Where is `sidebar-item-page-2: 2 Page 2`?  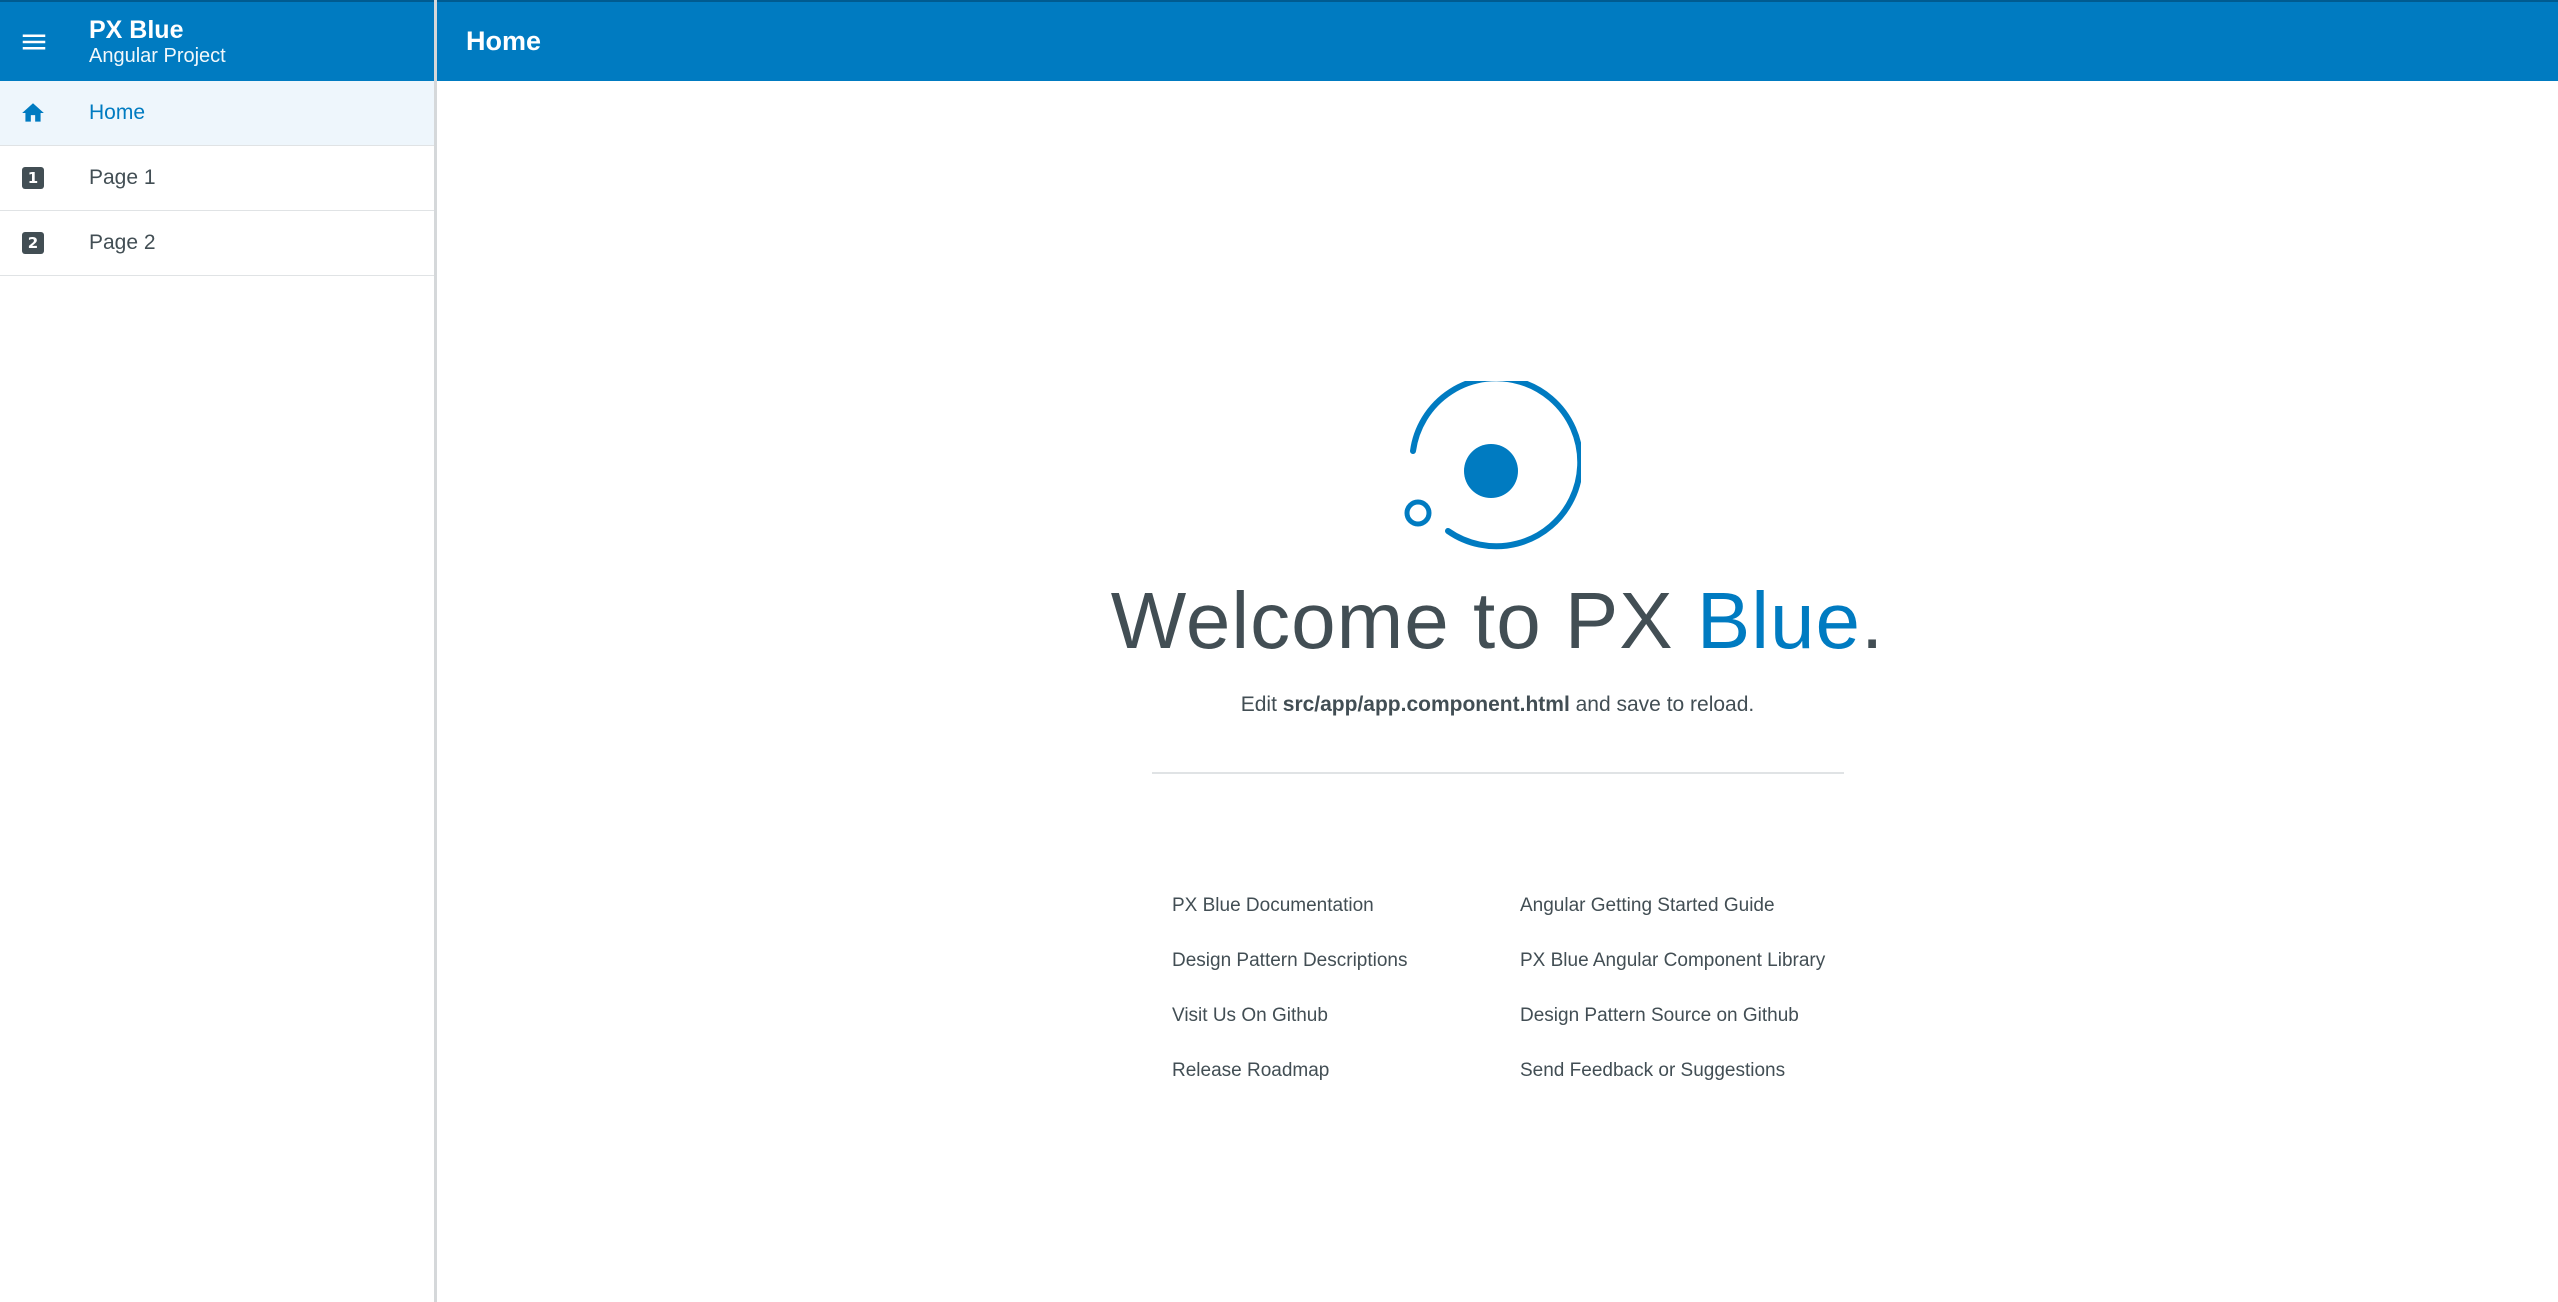 sidebar-item-page-2: 2 Page 2 is located at coordinates (217, 243).